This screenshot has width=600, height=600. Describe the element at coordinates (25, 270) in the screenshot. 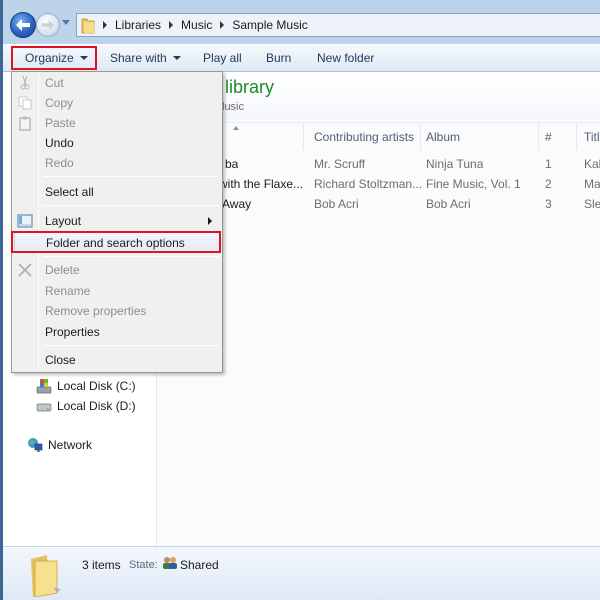

I see `delete-x-icon` at that location.